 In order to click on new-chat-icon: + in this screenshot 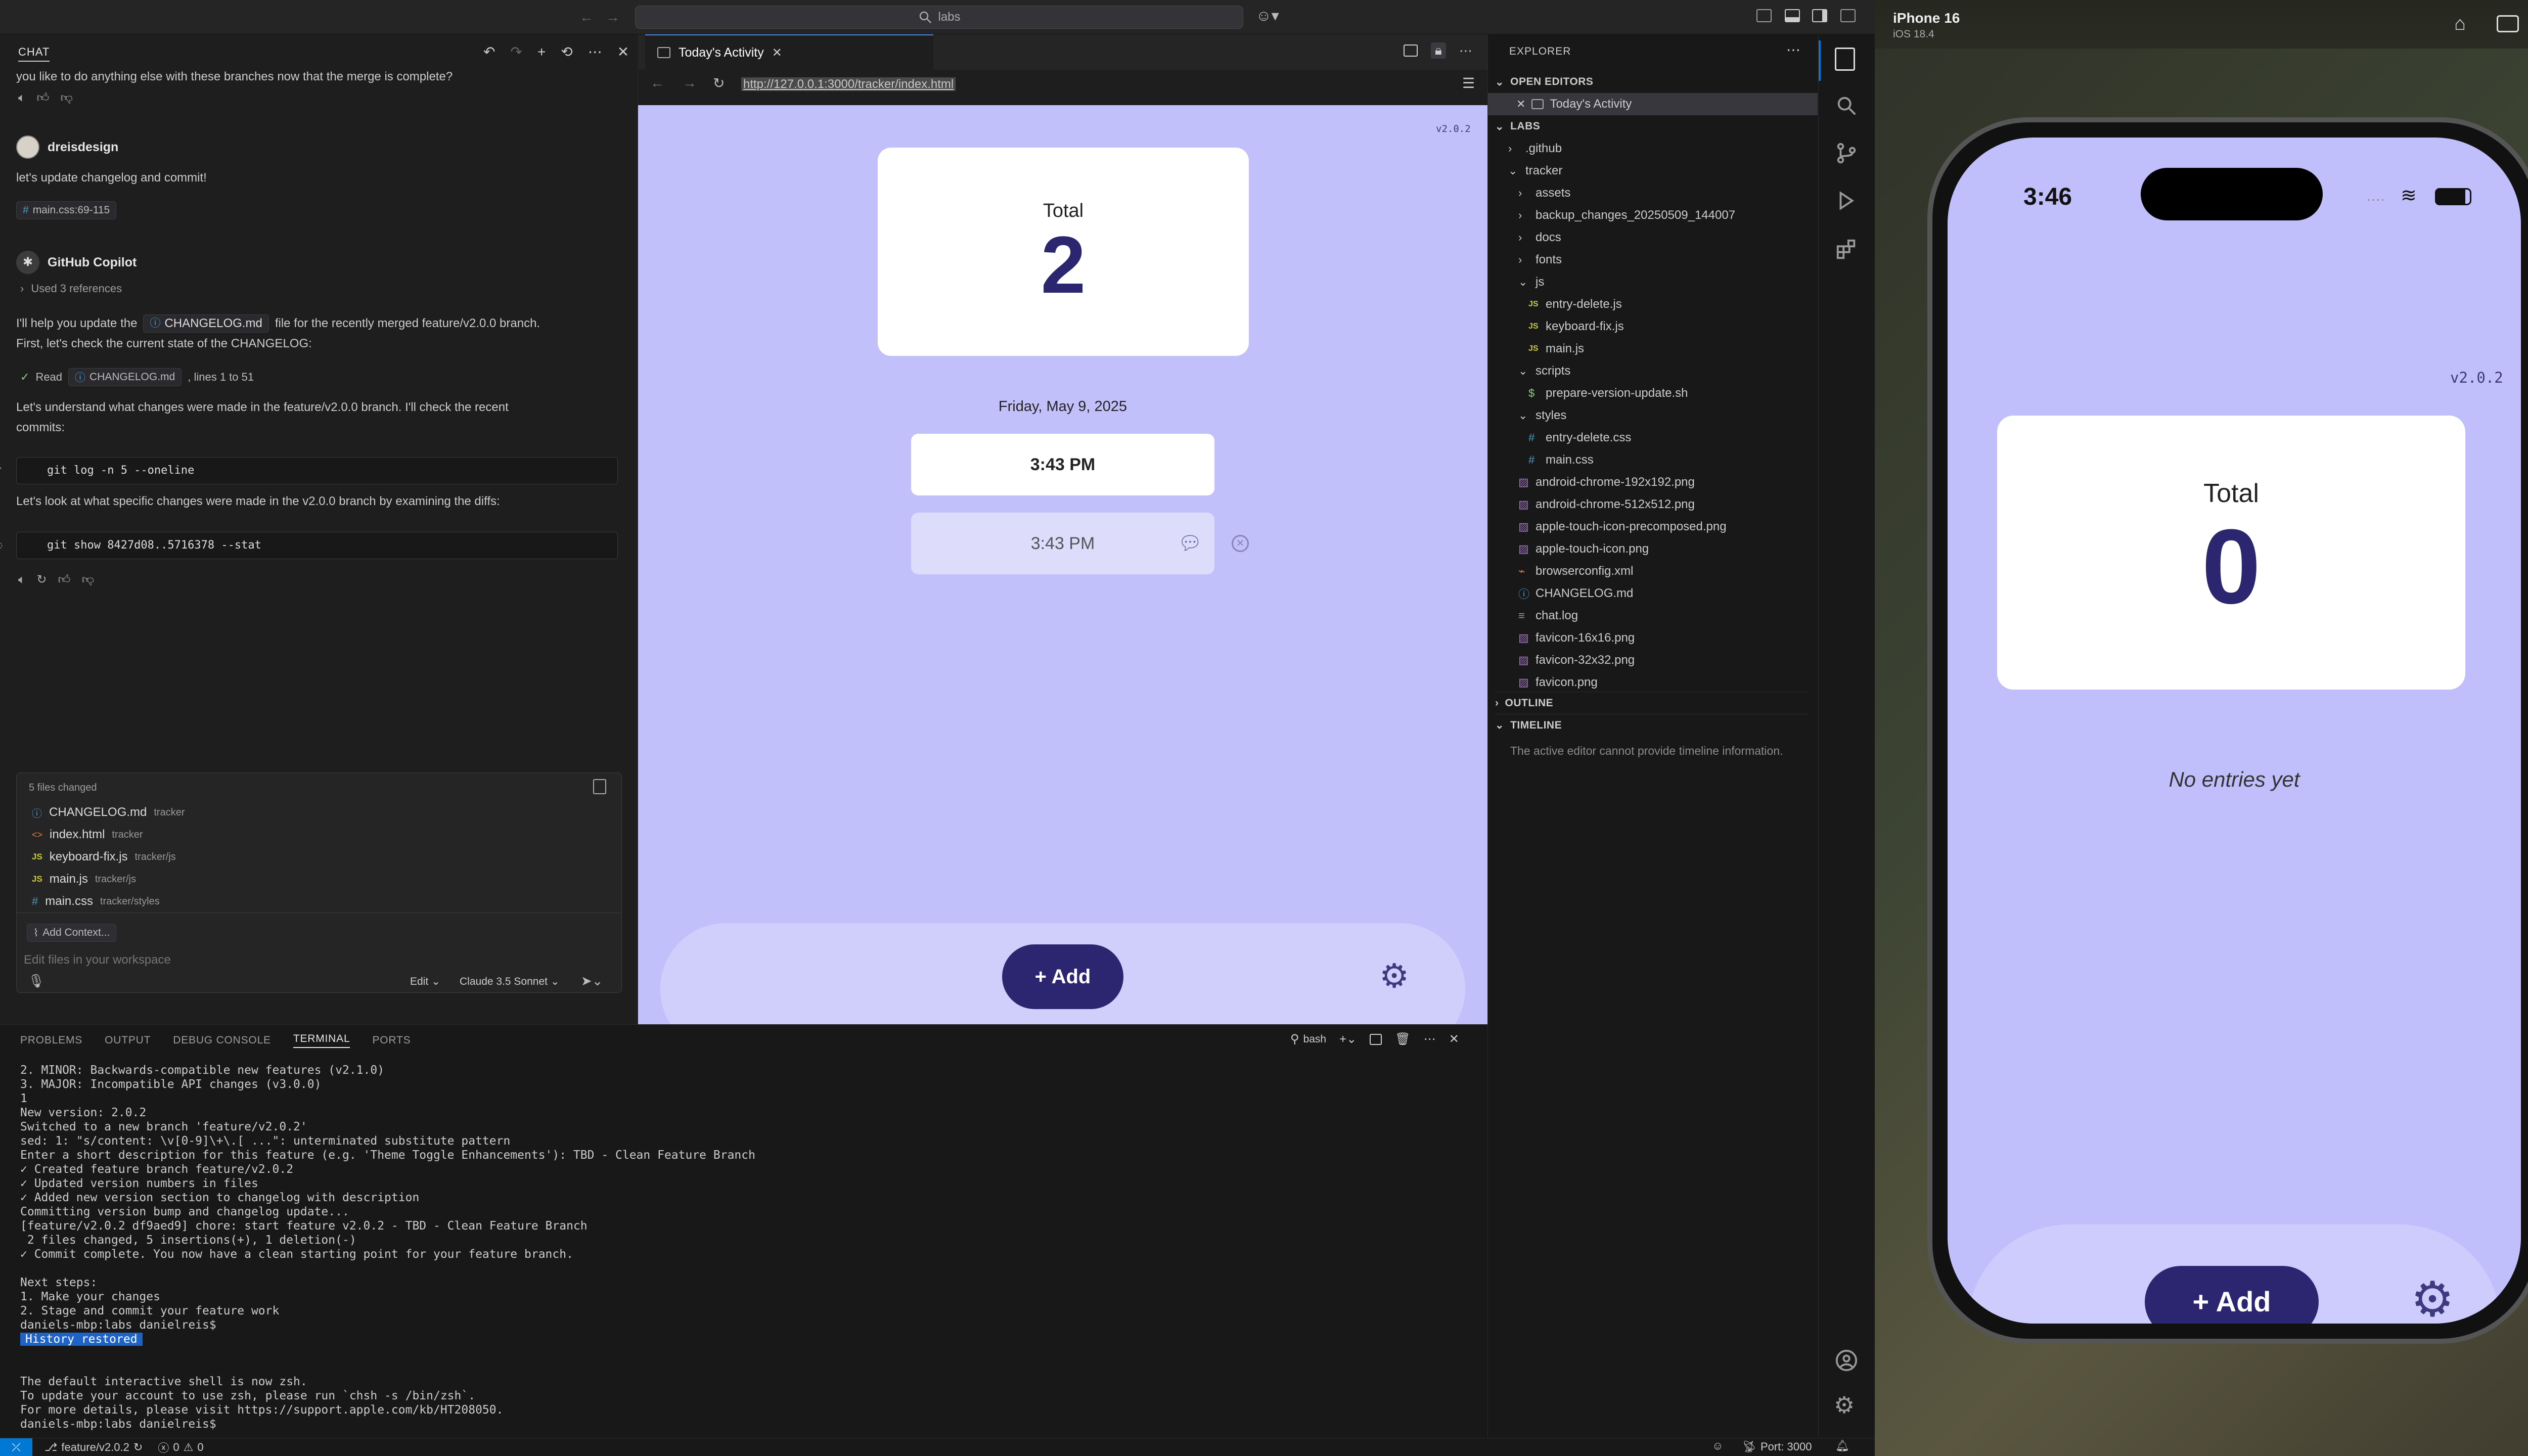, I will do `click(541, 52)`.